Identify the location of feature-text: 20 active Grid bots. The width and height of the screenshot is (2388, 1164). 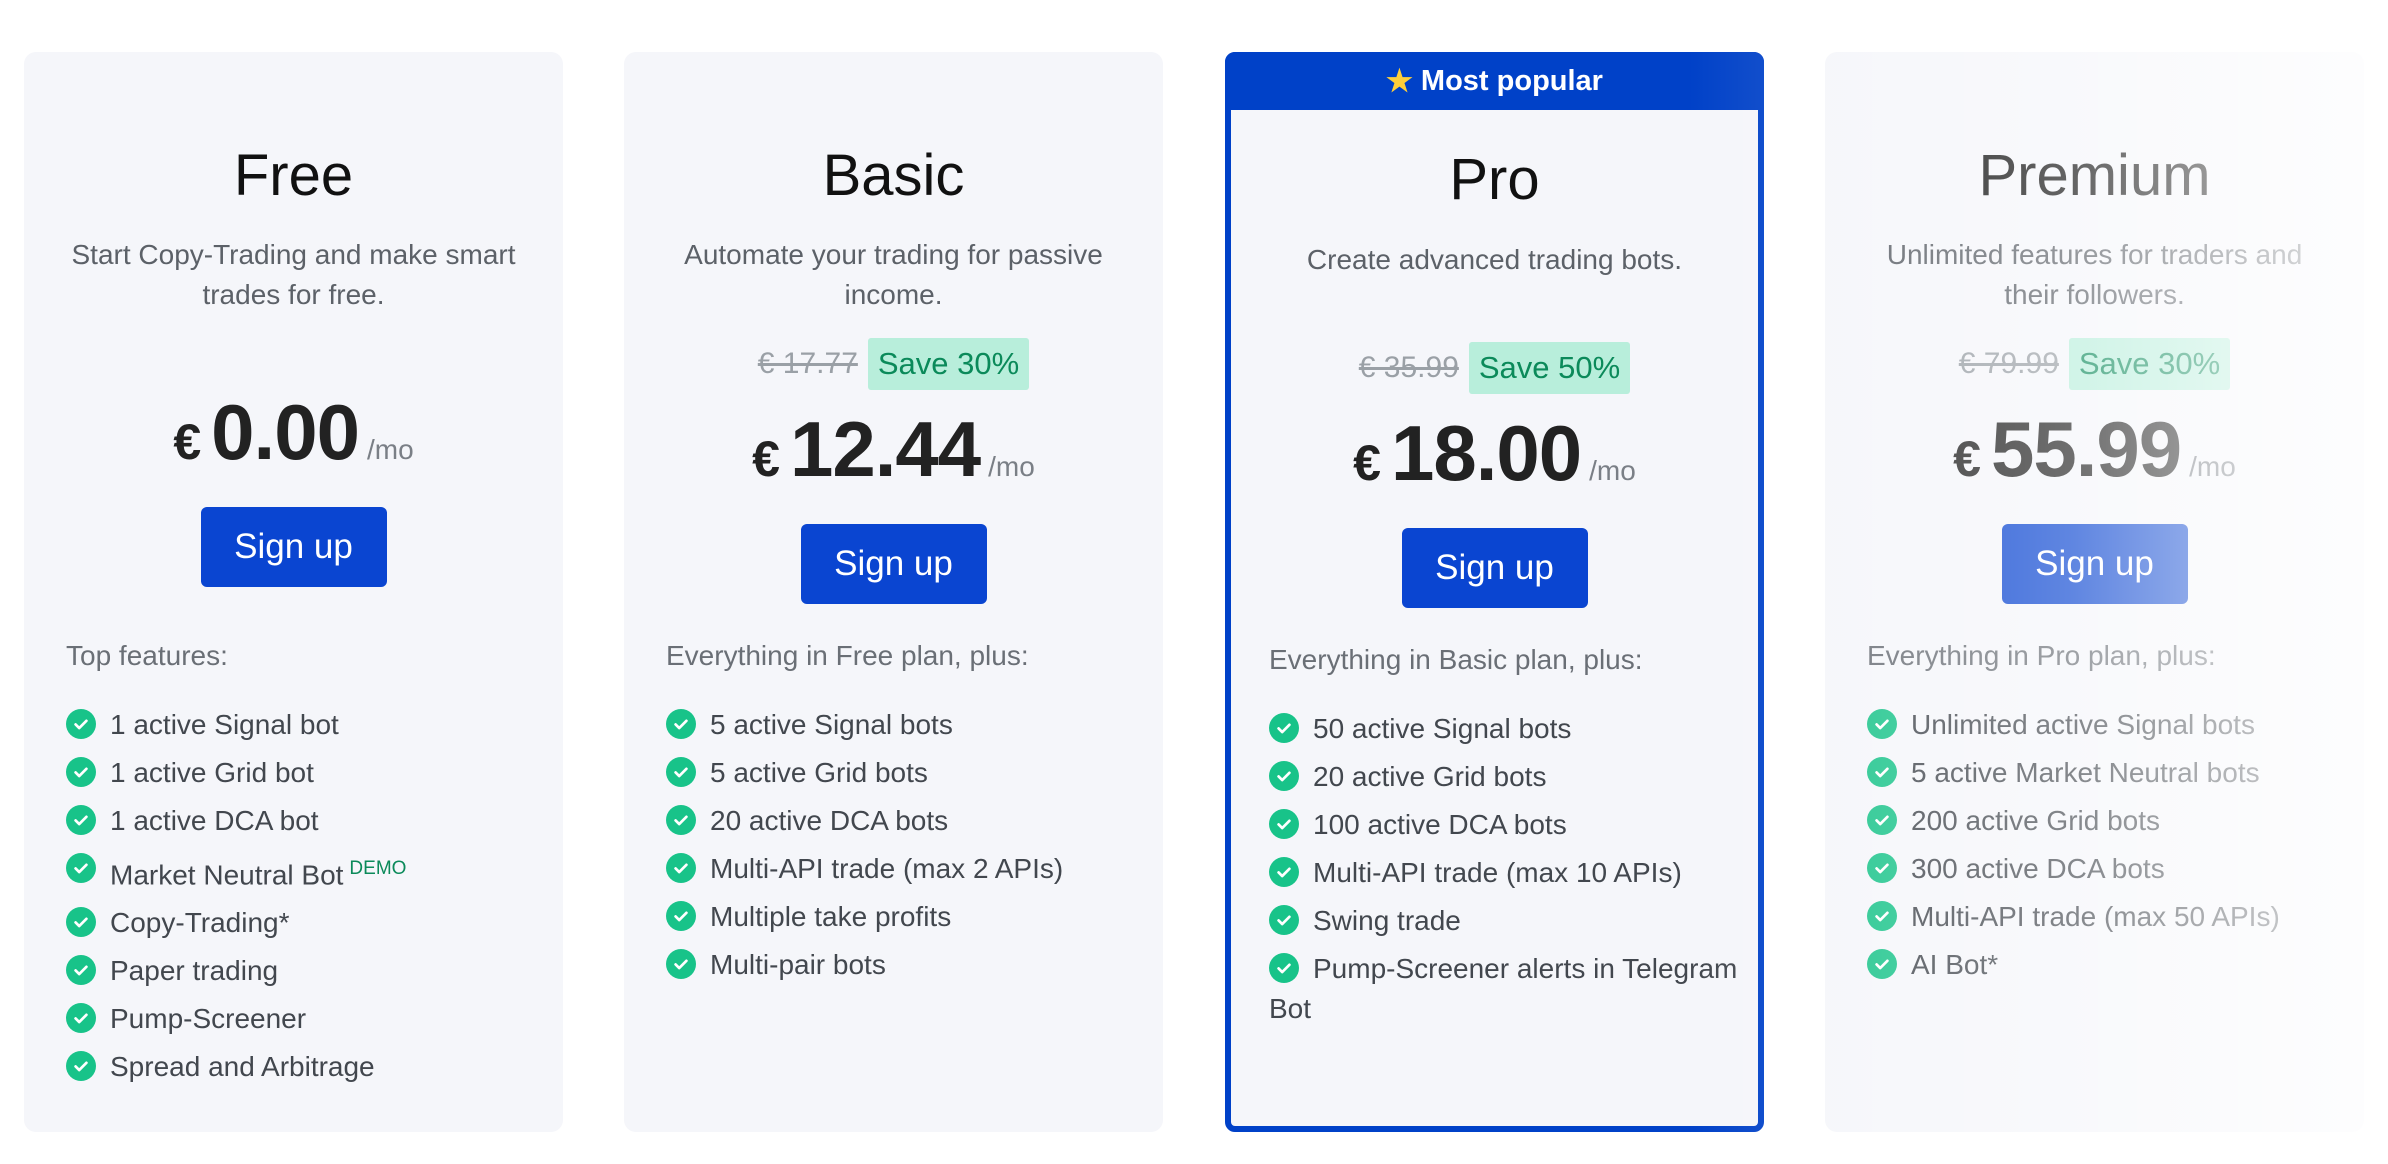
(1430, 776).